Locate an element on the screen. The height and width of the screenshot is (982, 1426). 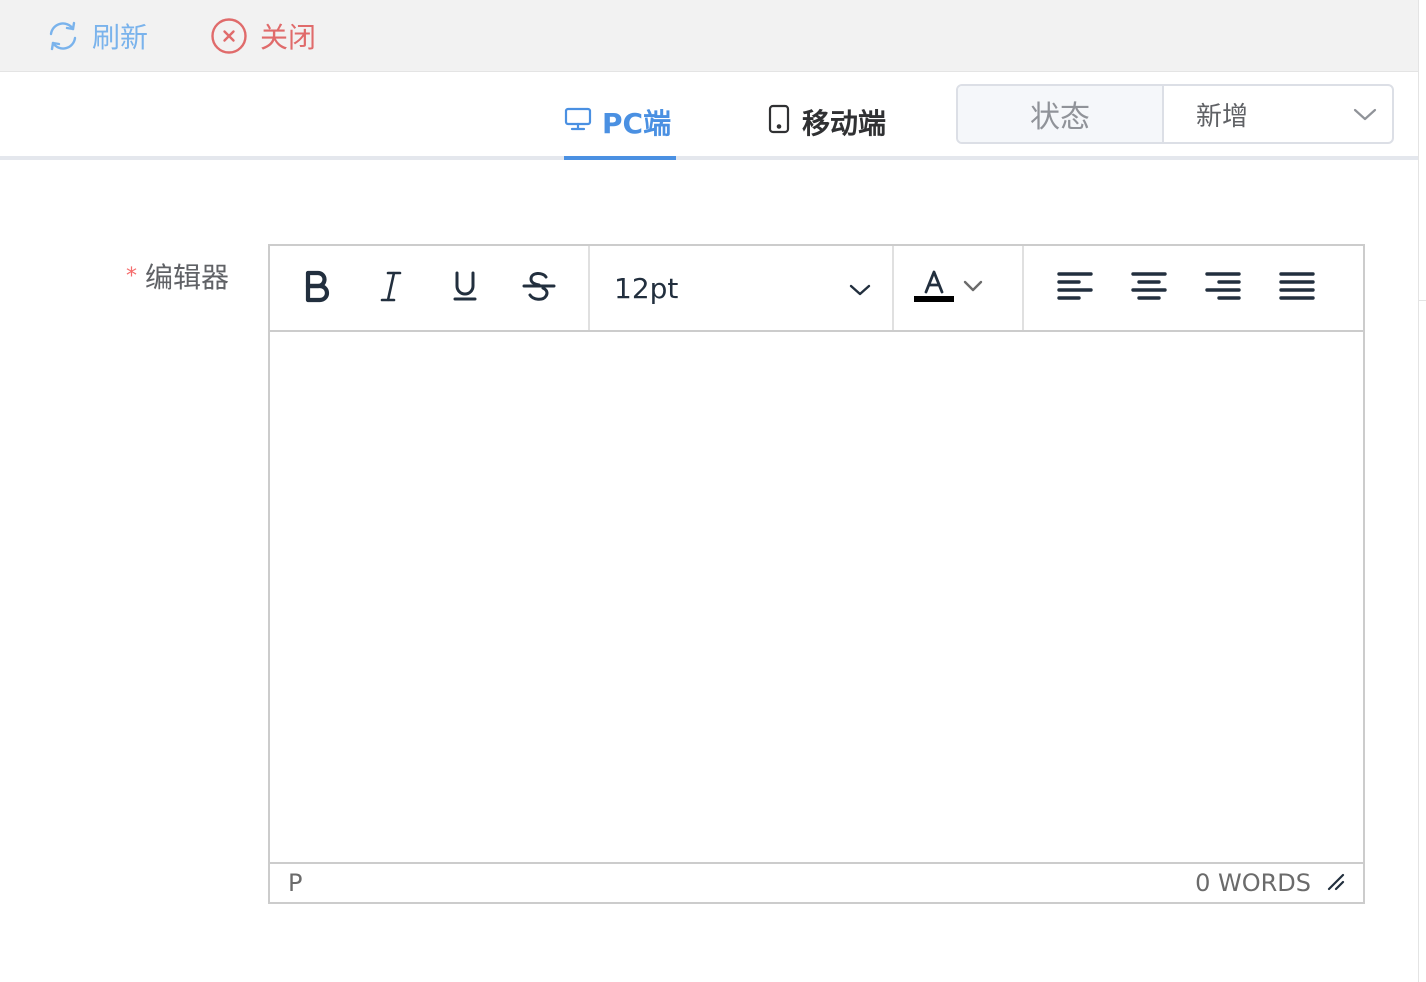
editor-label: 编辑器 is located at coordinates (187, 277).